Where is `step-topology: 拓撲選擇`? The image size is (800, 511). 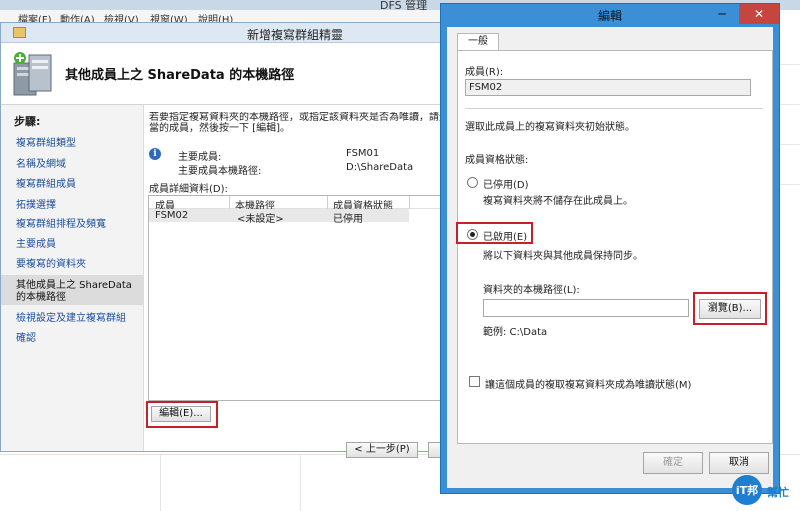 step-topology: 拓撲選擇 is located at coordinates (36, 206).